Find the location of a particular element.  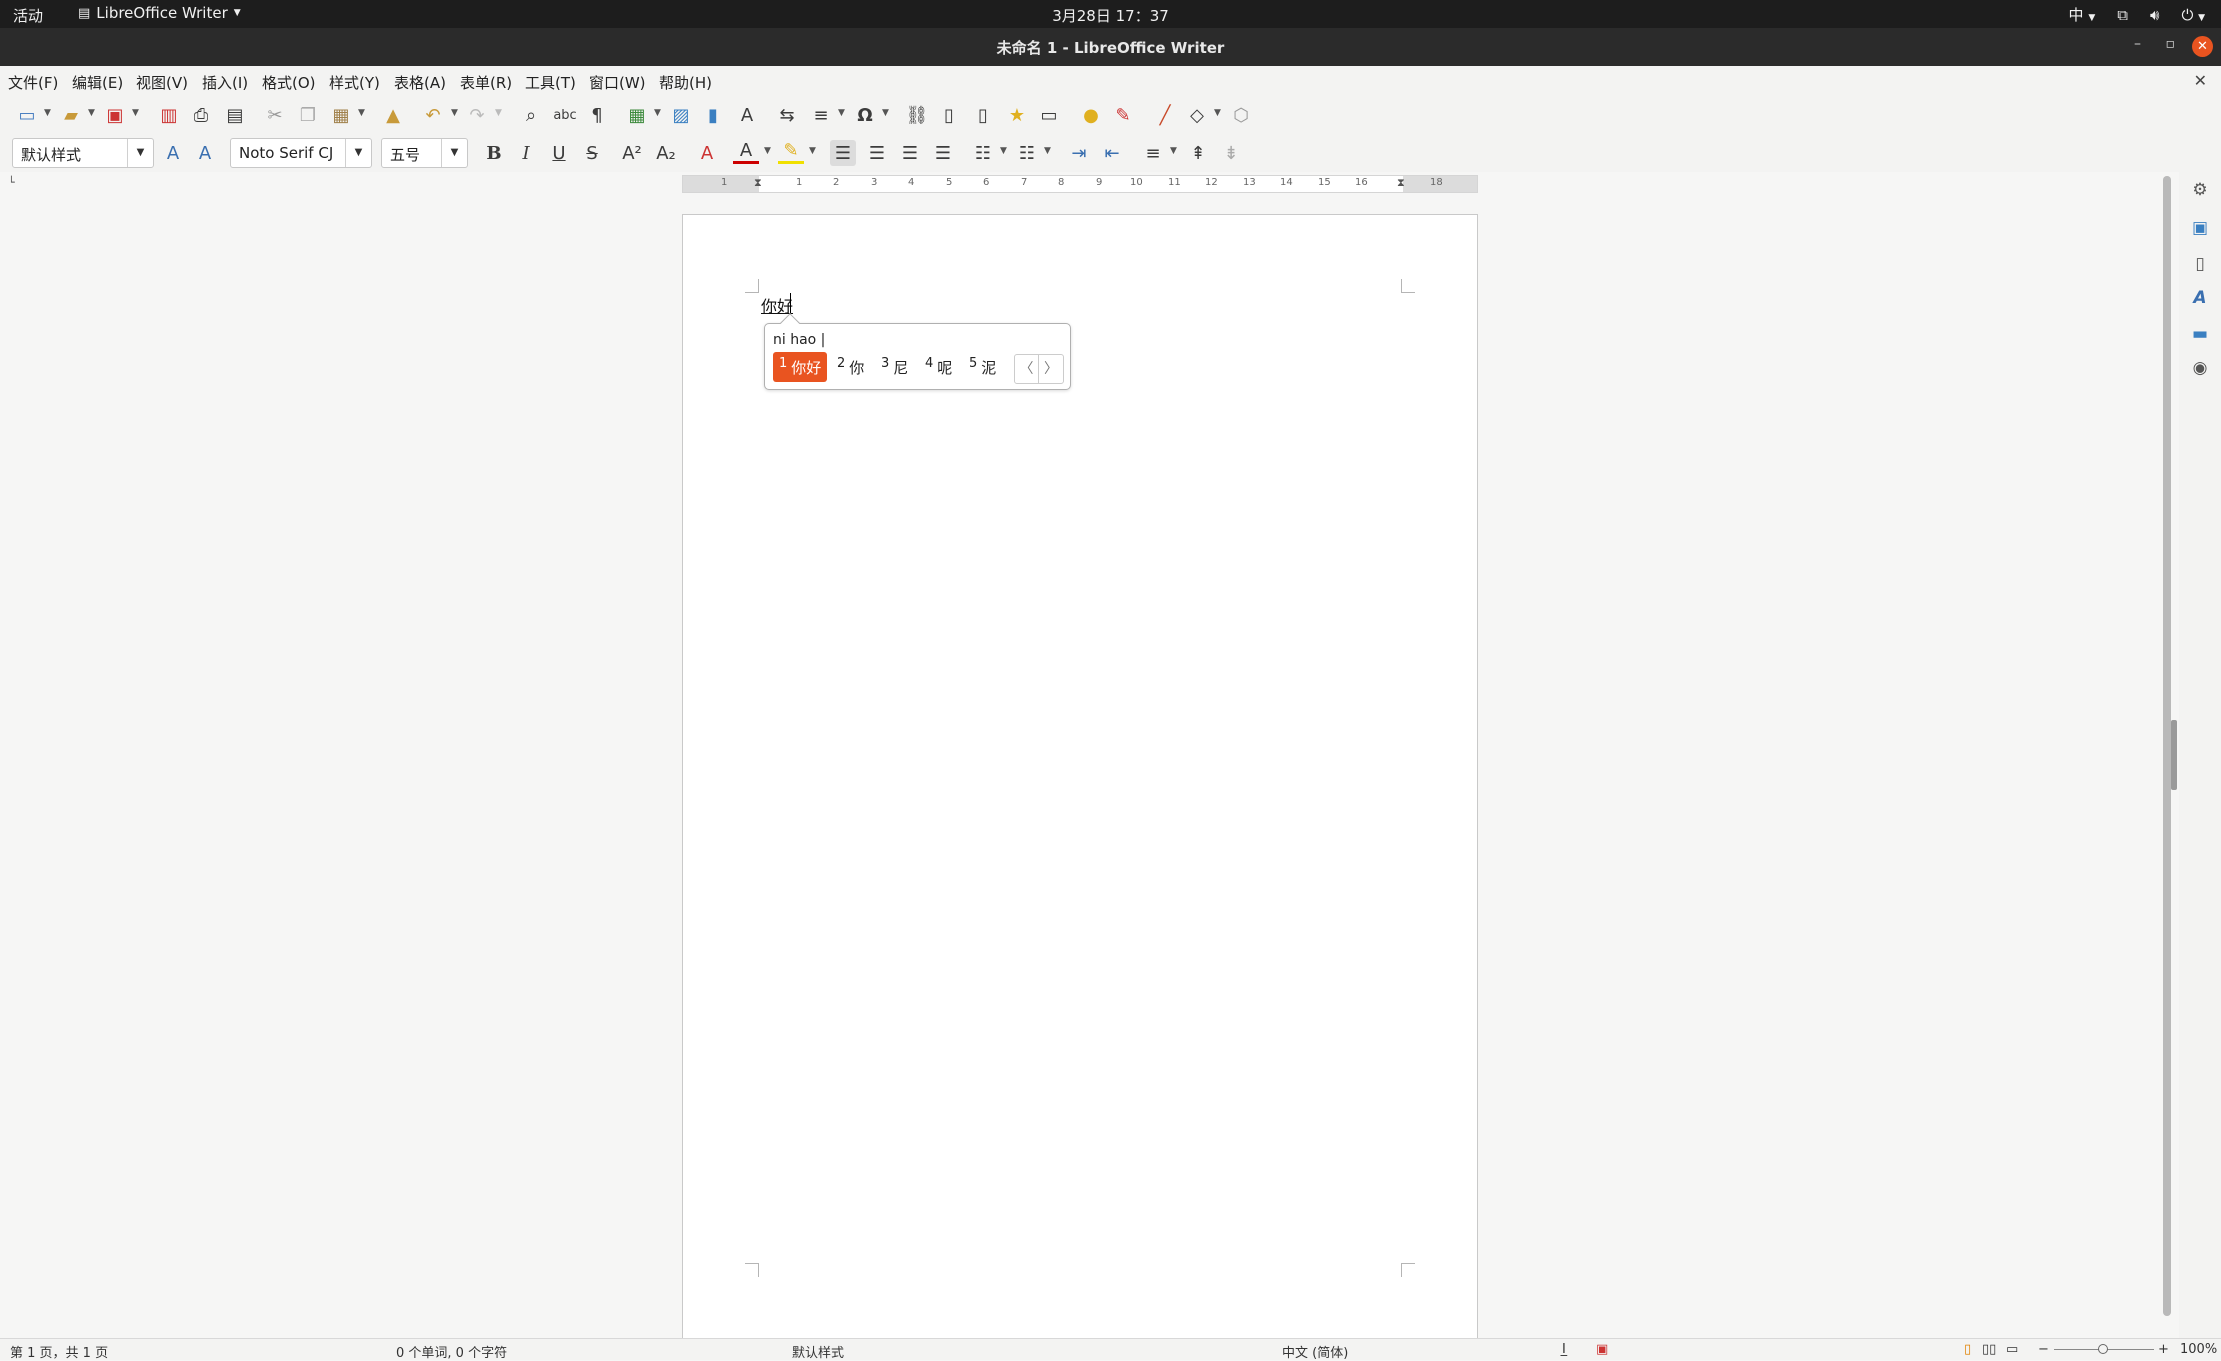

copy-icon: ❐ is located at coordinates (308, 115).